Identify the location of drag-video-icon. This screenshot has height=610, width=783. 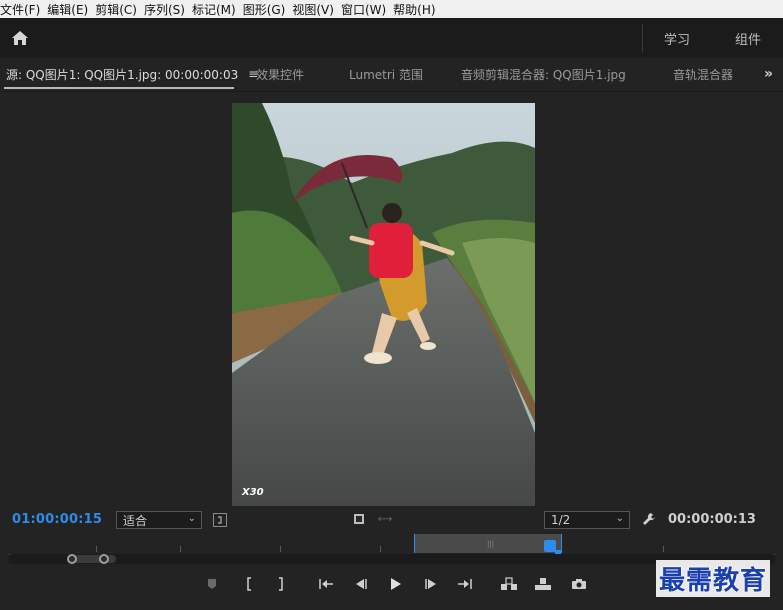
(359, 519).